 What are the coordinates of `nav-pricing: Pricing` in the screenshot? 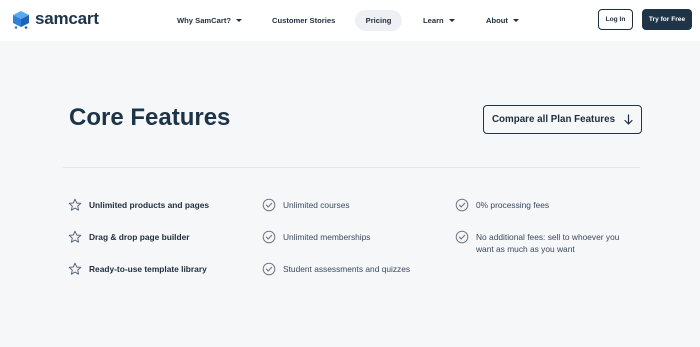 It's located at (378, 20).